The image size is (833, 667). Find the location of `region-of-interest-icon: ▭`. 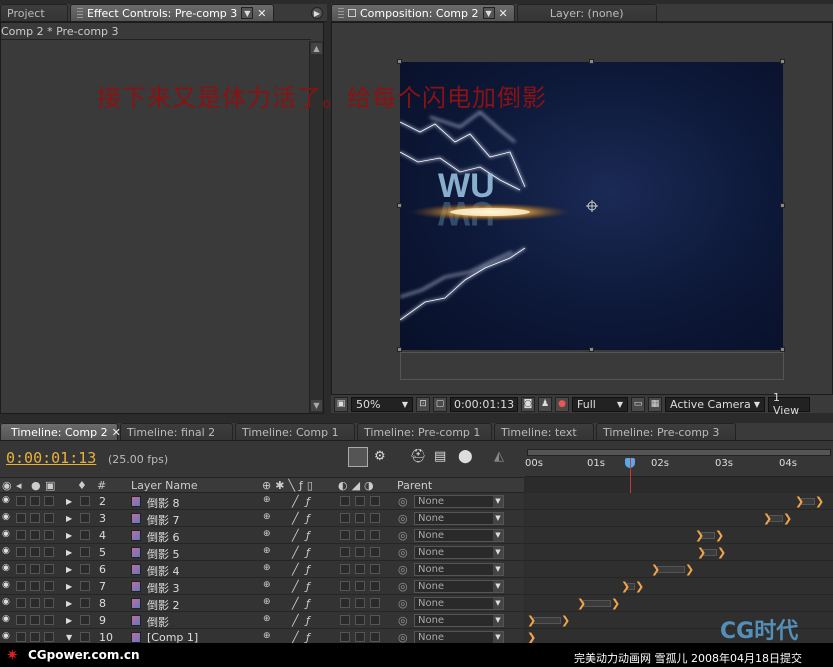

region-of-interest-icon: ▭ is located at coordinates (638, 404).